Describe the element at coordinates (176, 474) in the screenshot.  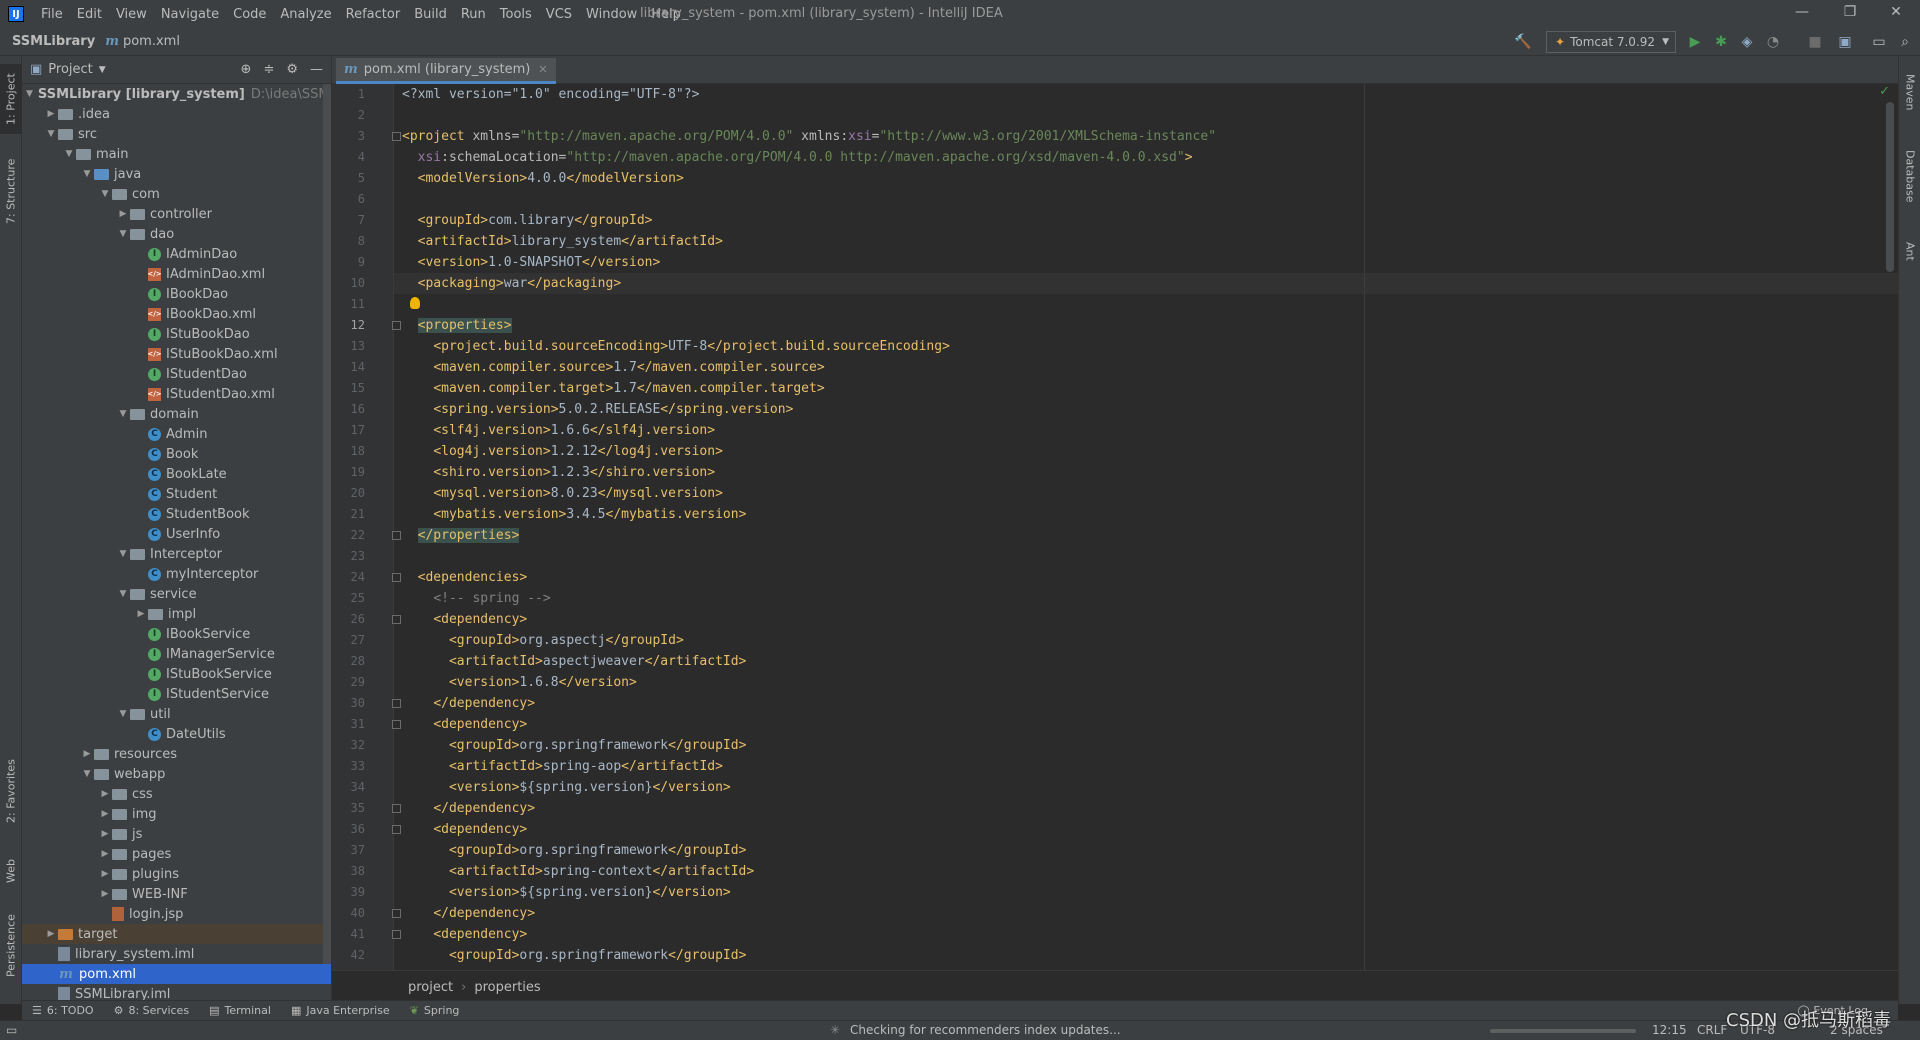
I see `tree-item: C BookLate` at that location.